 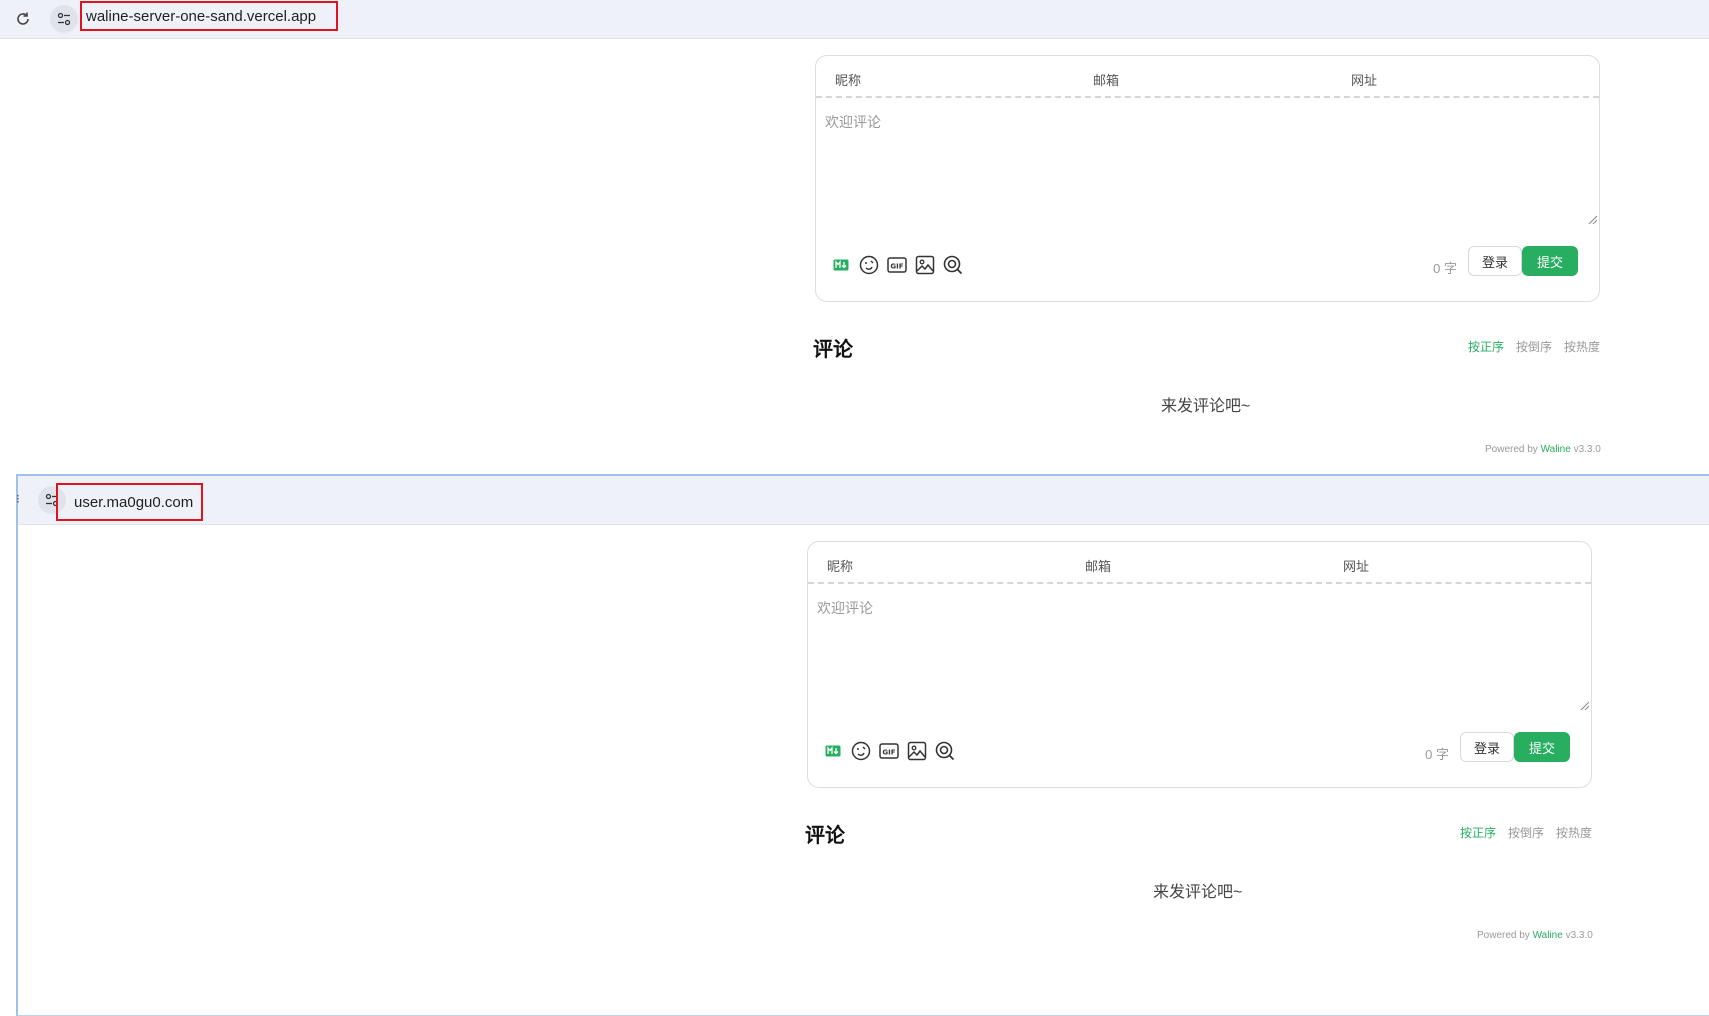 I want to click on url-field: waline-server-one-sand.vercel.app, so click(x=209, y=16).